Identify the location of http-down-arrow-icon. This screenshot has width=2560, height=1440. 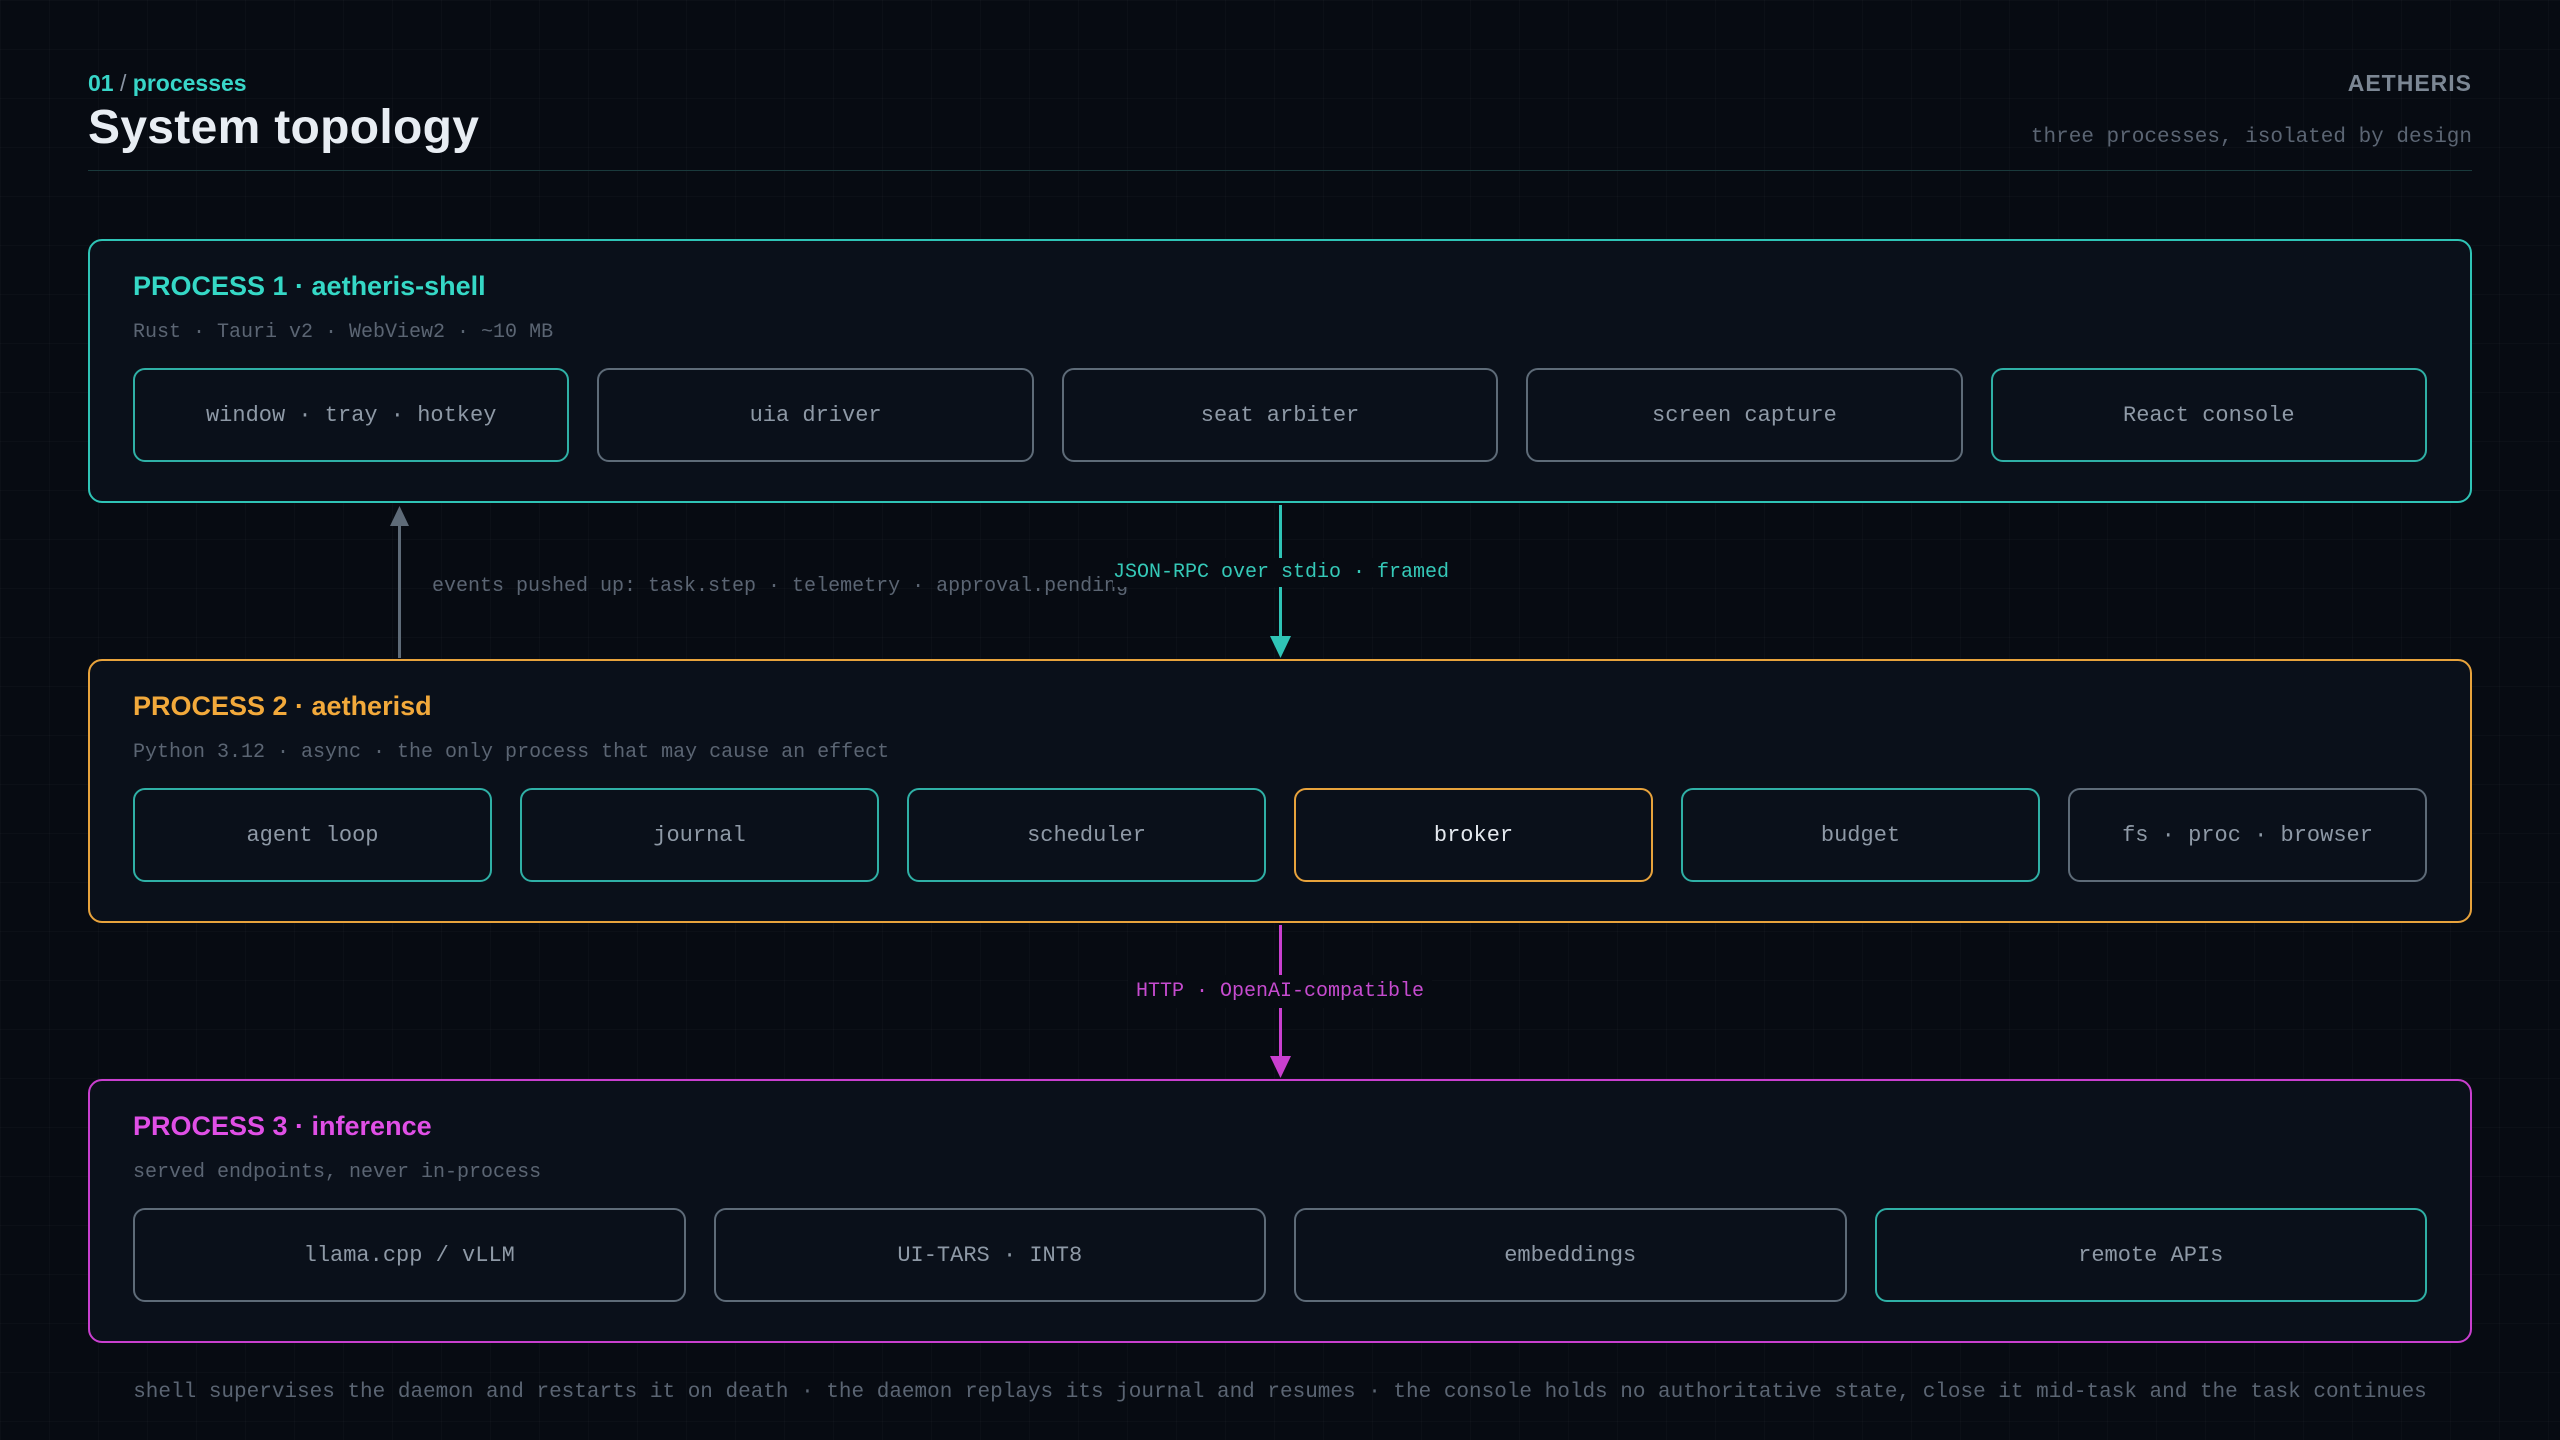
(1280, 1067).